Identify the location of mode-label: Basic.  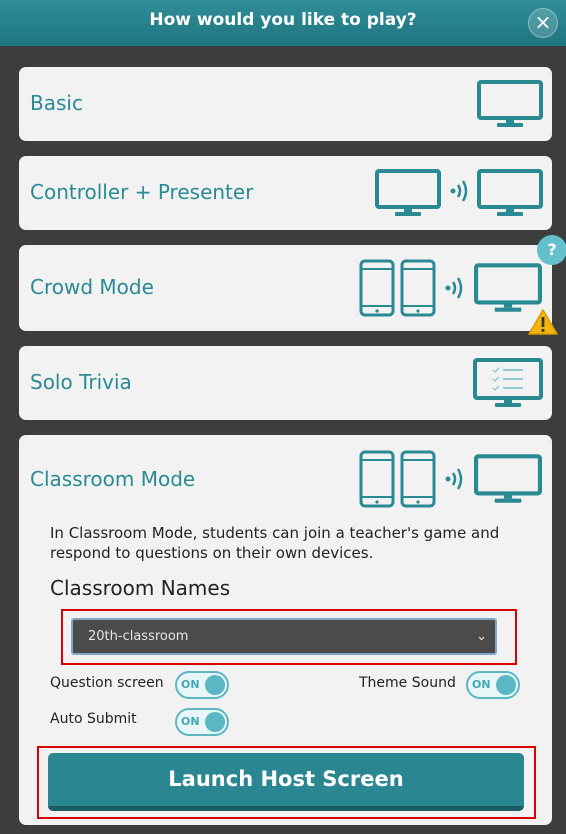
(56, 103).